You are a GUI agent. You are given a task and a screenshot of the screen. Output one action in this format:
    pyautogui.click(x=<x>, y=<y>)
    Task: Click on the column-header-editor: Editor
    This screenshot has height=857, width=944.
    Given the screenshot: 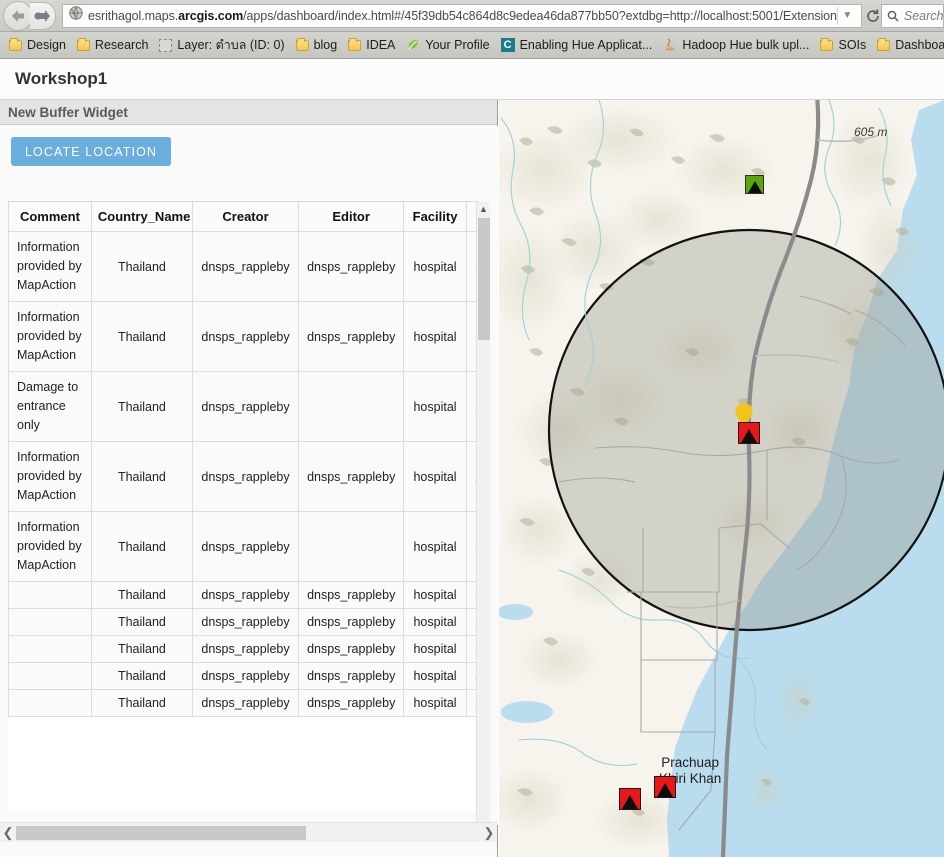 What is the action you would take?
    pyautogui.click(x=351, y=216)
    